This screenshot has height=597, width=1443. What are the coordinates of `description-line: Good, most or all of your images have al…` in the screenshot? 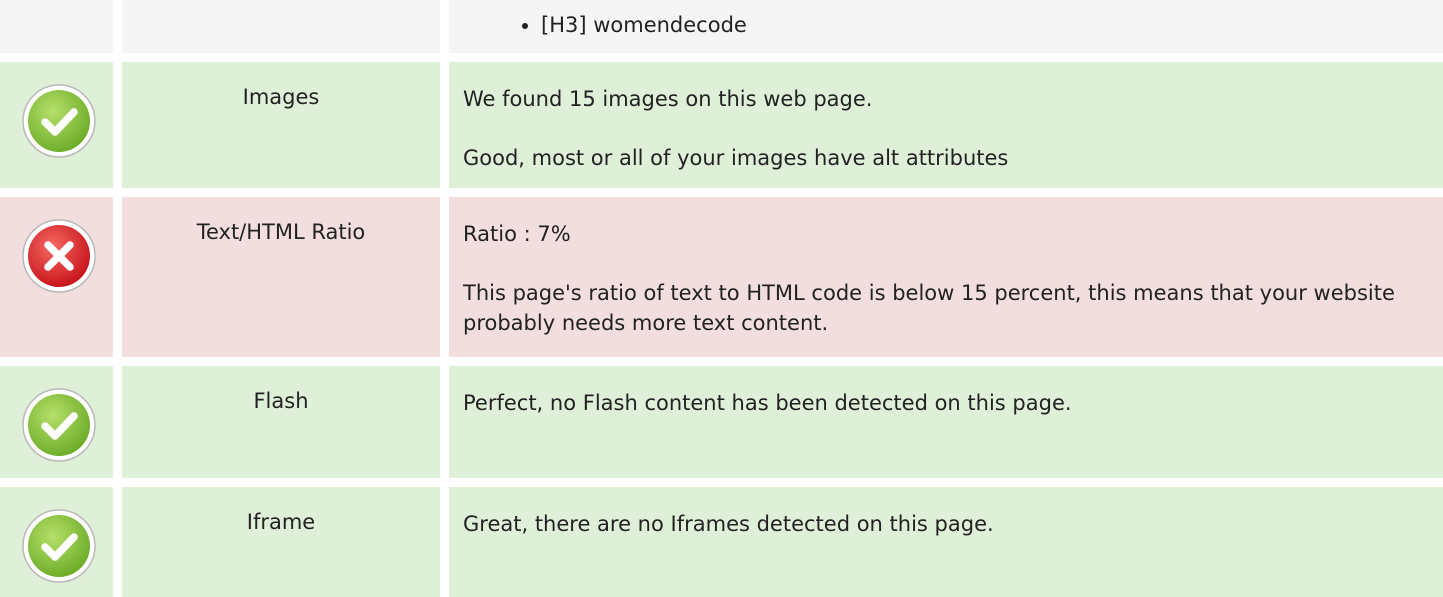 It's located at (736, 158).